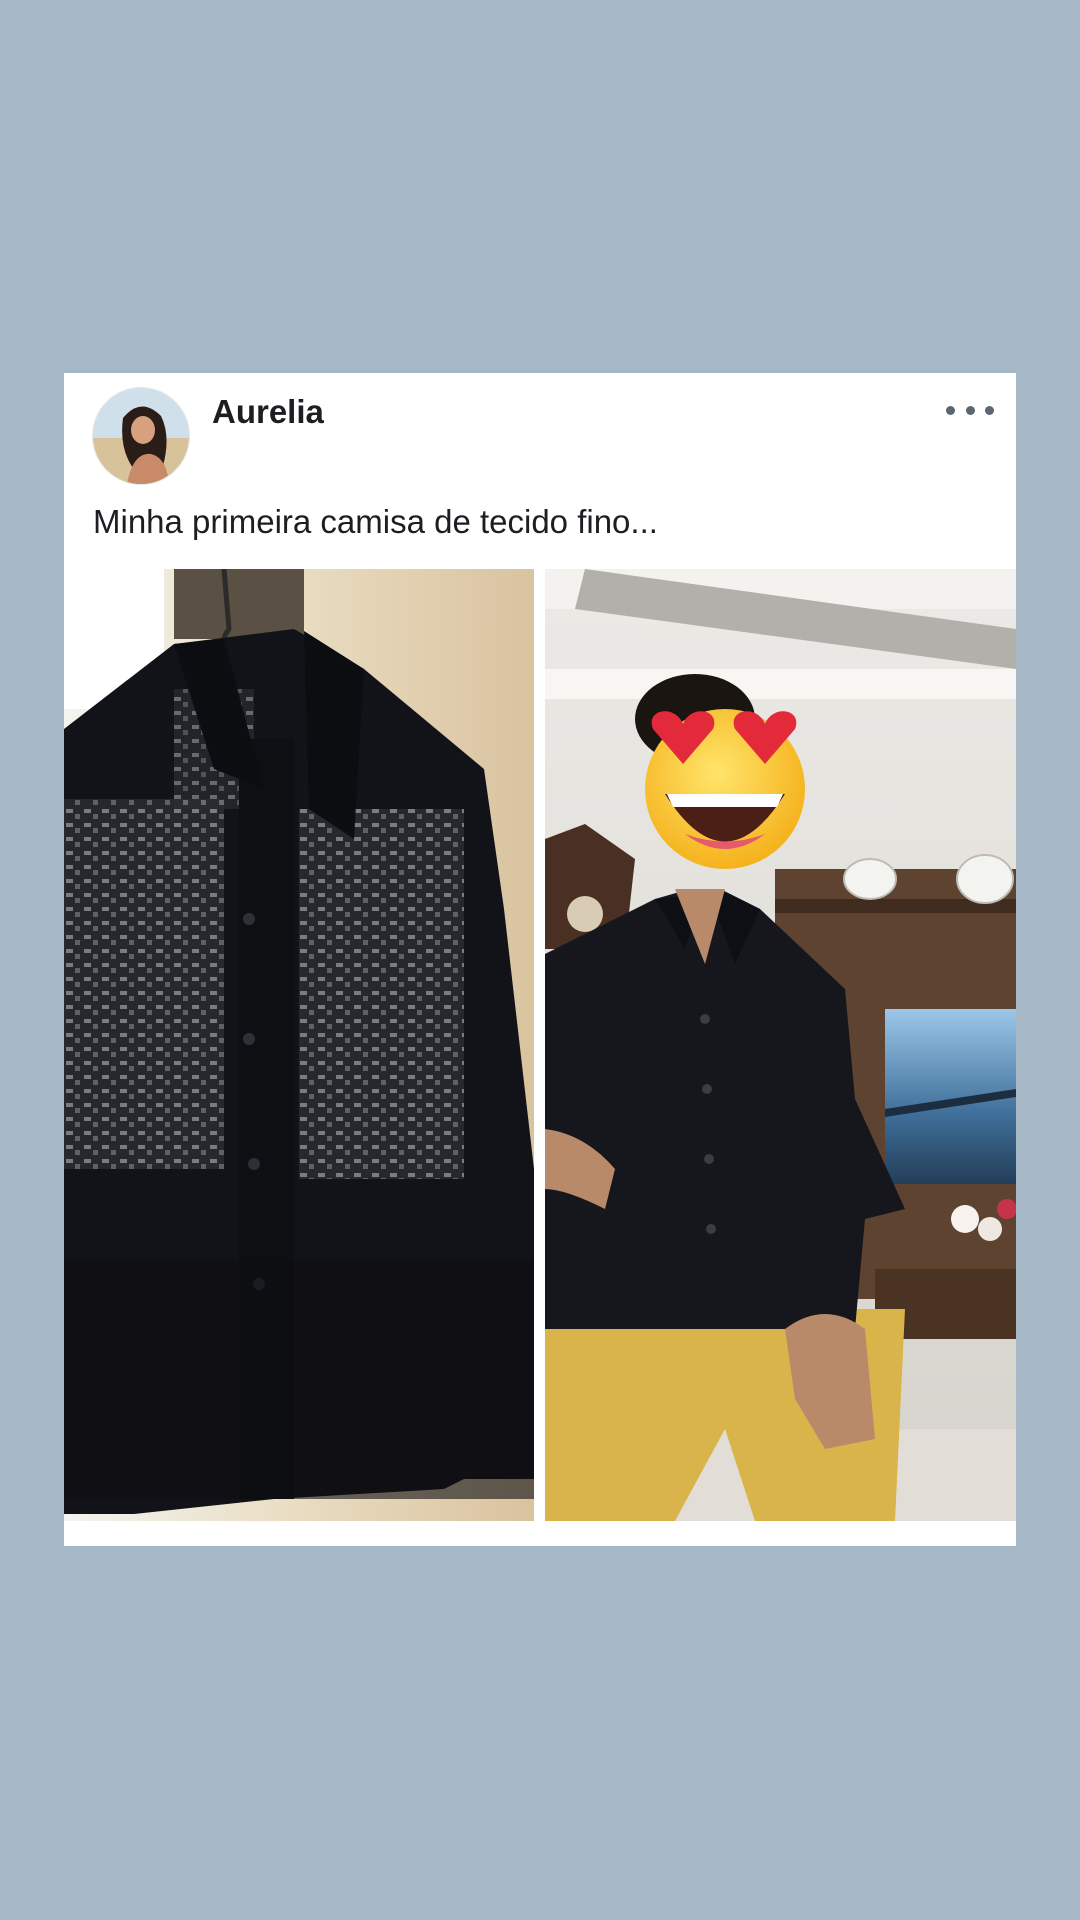 The width and height of the screenshot is (1080, 1920). I want to click on author-avatar, so click(141, 436).